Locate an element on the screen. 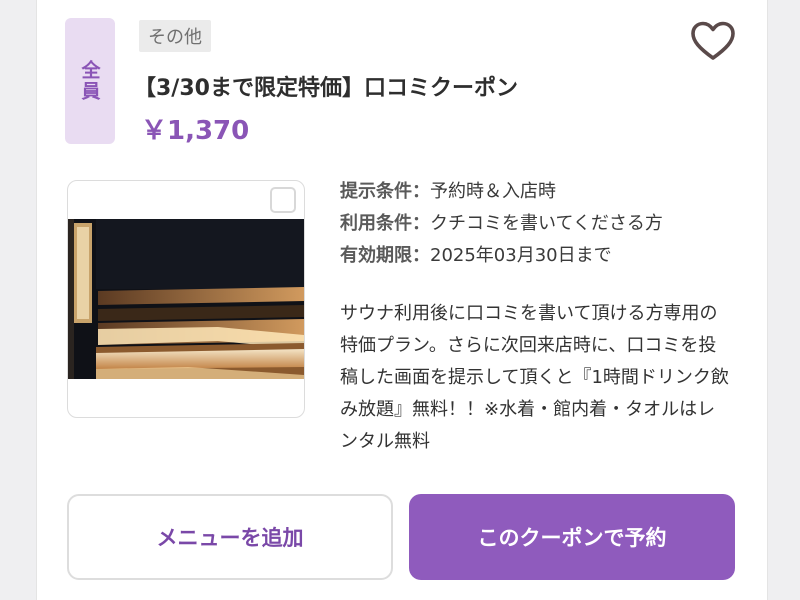  condition-row: 提示条件：予約時＆入店時 is located at coordinates (501, 192).